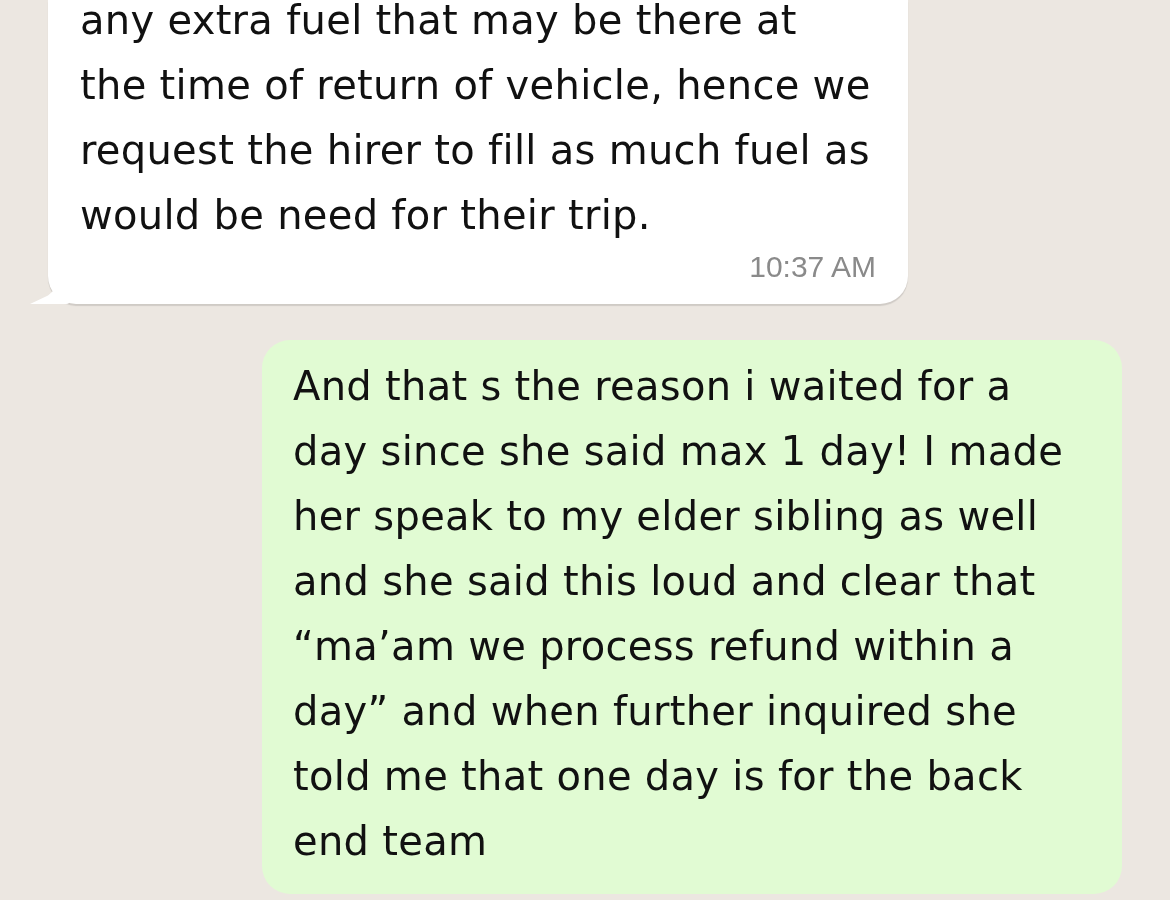  I want to click on message-time: 10:37 AM, so click(812, 267).